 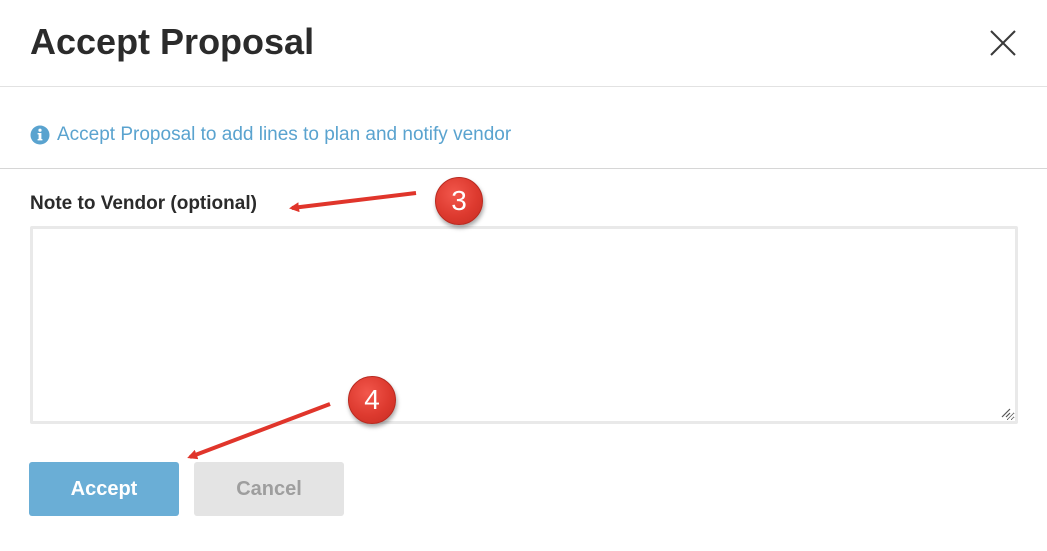 What do you see at coordinates (269, 489) in the screenshot?
I see `cancel-button: Cancel` at bounding box center [269, 489].